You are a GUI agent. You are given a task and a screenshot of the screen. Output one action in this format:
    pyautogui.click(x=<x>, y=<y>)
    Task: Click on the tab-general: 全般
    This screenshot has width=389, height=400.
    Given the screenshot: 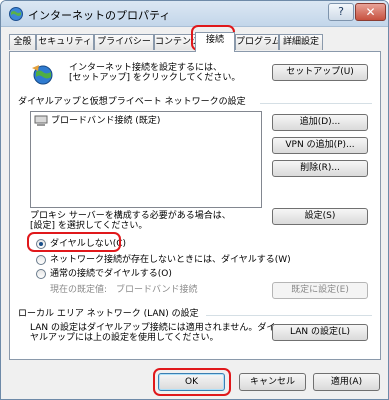 What is the action you would take?
    pyautogui.click(x=22, y=42)
    